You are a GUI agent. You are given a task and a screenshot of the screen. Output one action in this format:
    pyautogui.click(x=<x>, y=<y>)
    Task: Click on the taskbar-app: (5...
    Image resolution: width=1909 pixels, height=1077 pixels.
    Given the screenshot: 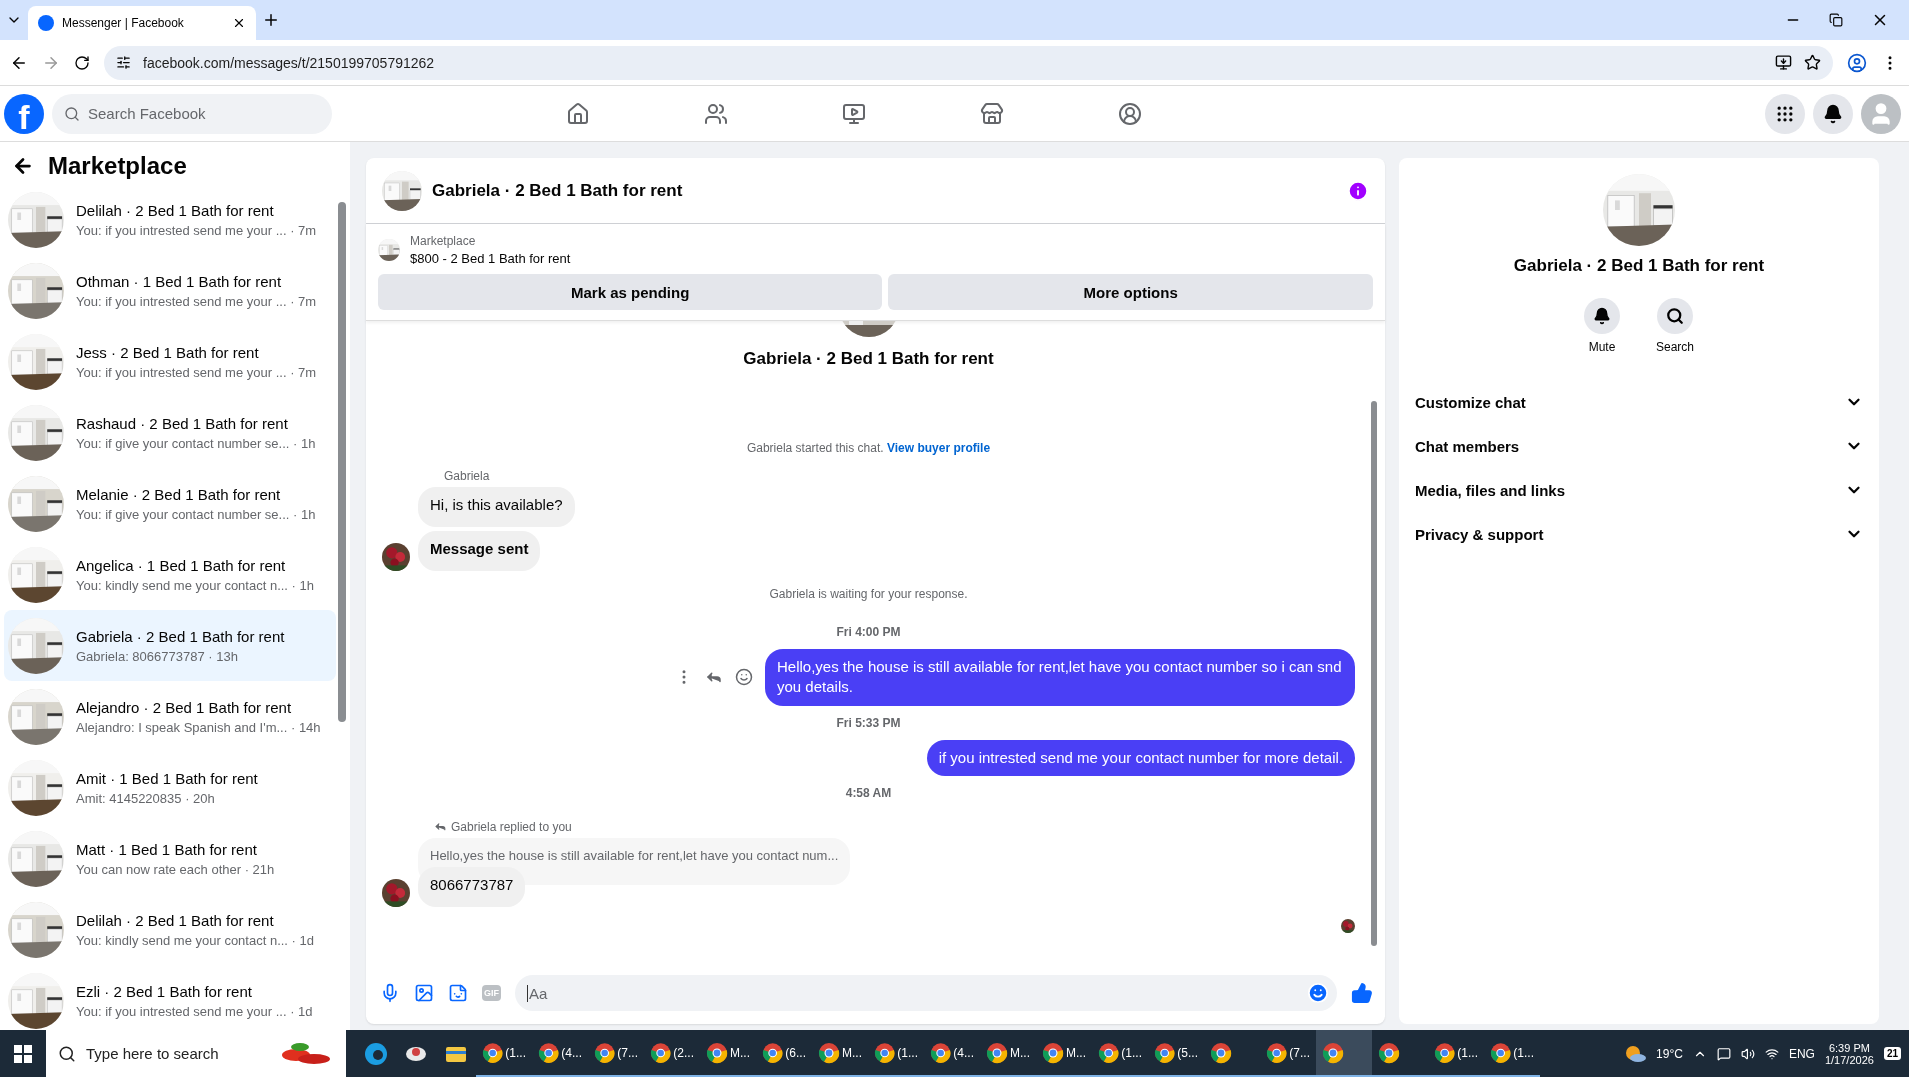 What is the action you would take?
    pyautogui.click(x=1176, y=1053)
    